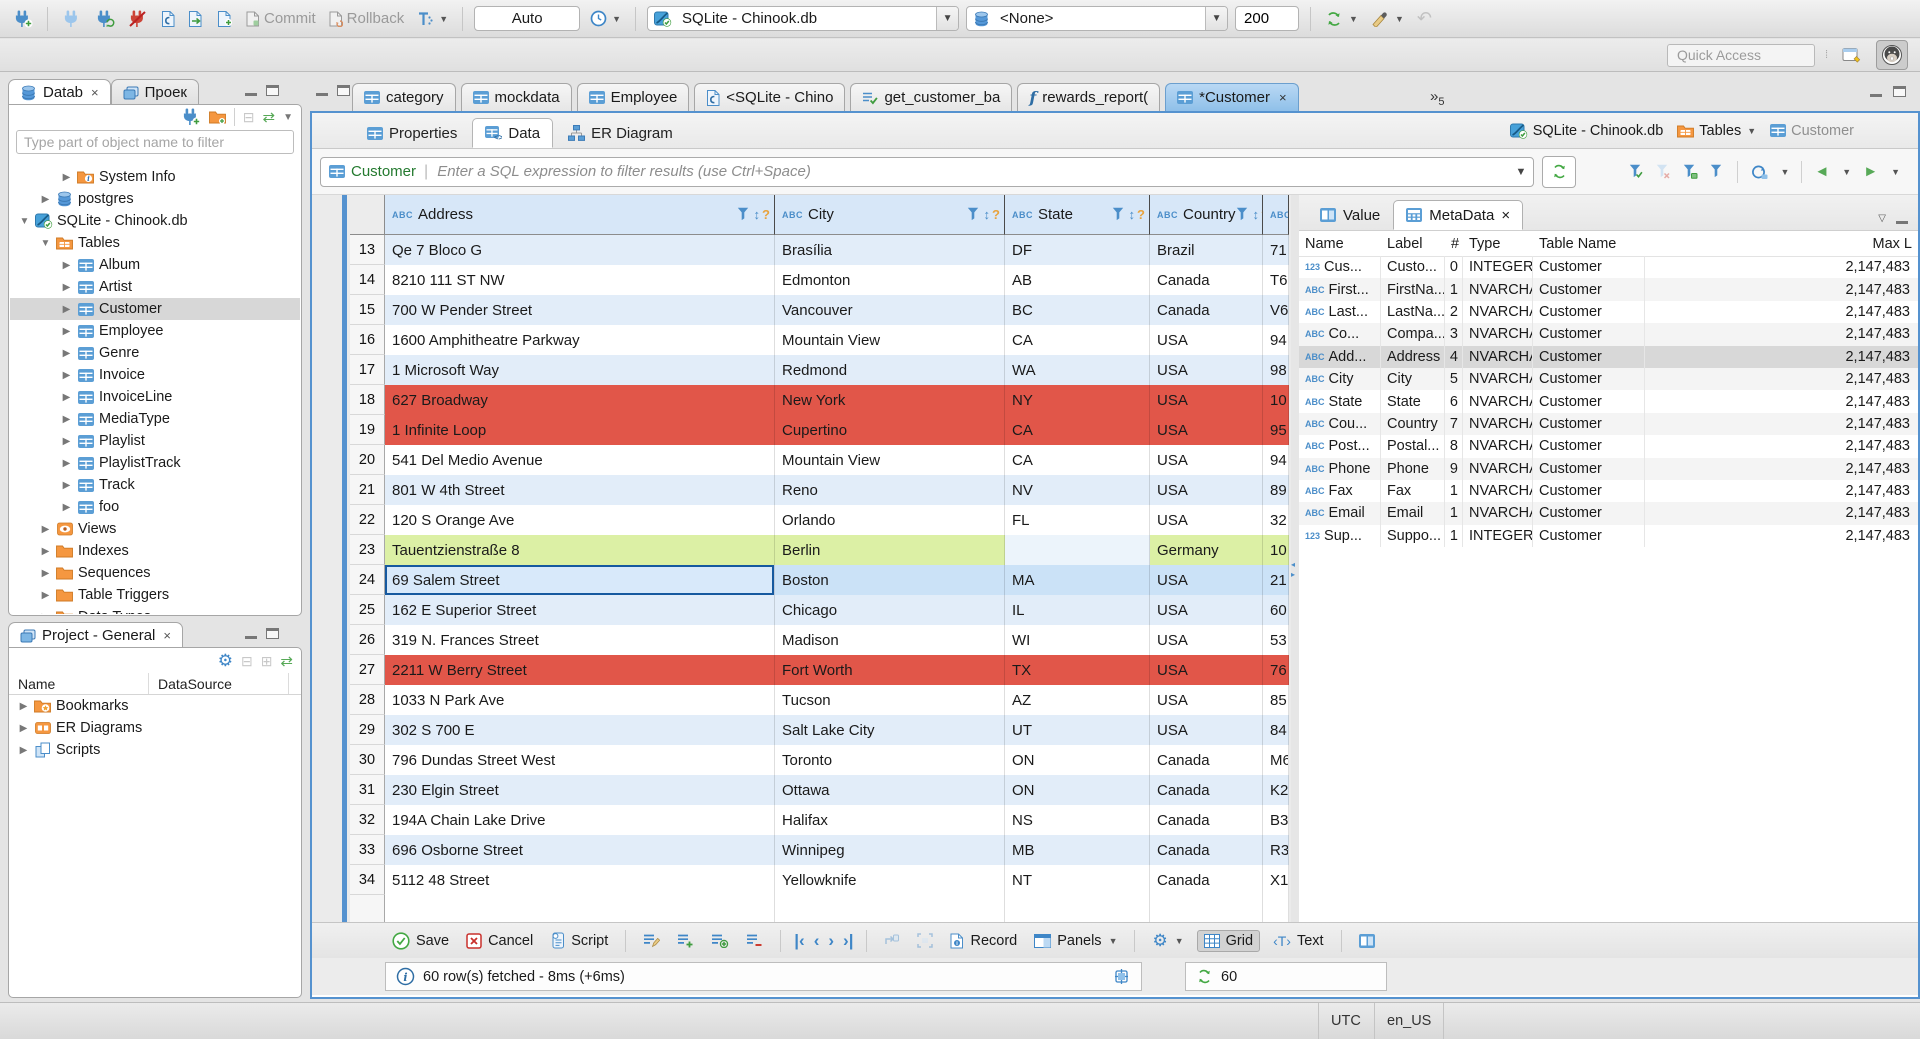 The height and width of the screenshot is (1039, 1920). I want to click on cell-state: AB, so click(1077, 280).